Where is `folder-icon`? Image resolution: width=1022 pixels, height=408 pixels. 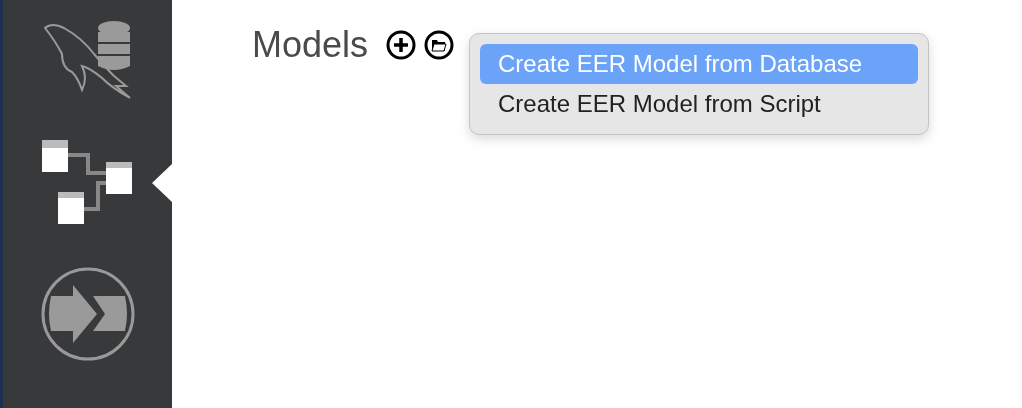 folder-icon is located at coordinates (439, 45).